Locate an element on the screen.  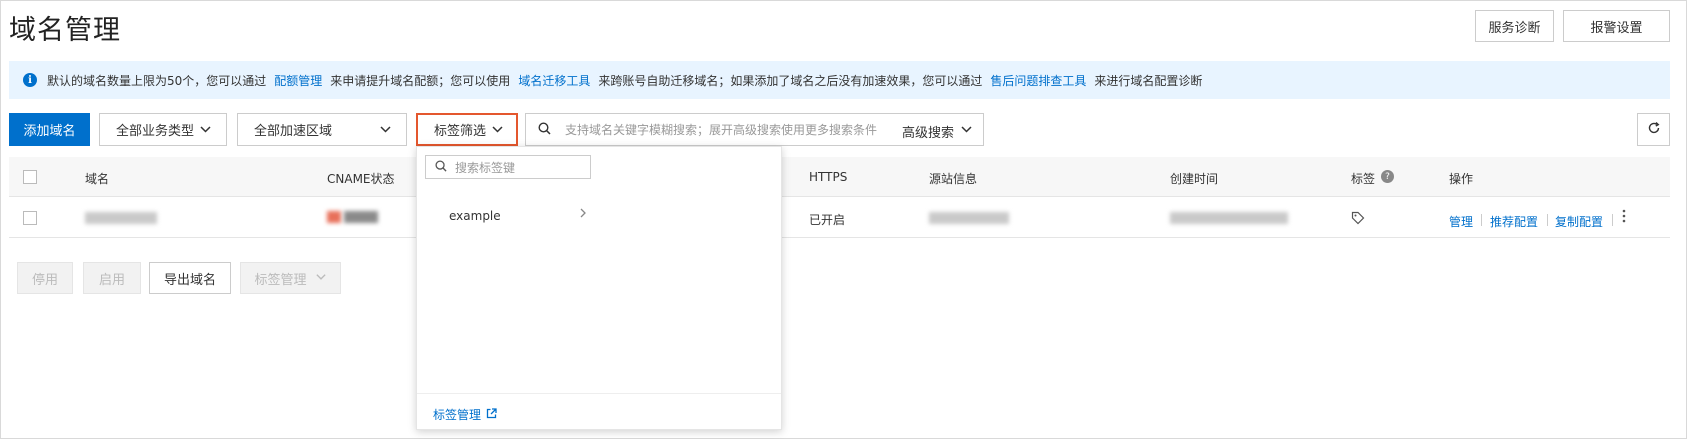
notice-text-2: 来申请提升域名配额；您可以使用 is located at coordinates (420, 80).